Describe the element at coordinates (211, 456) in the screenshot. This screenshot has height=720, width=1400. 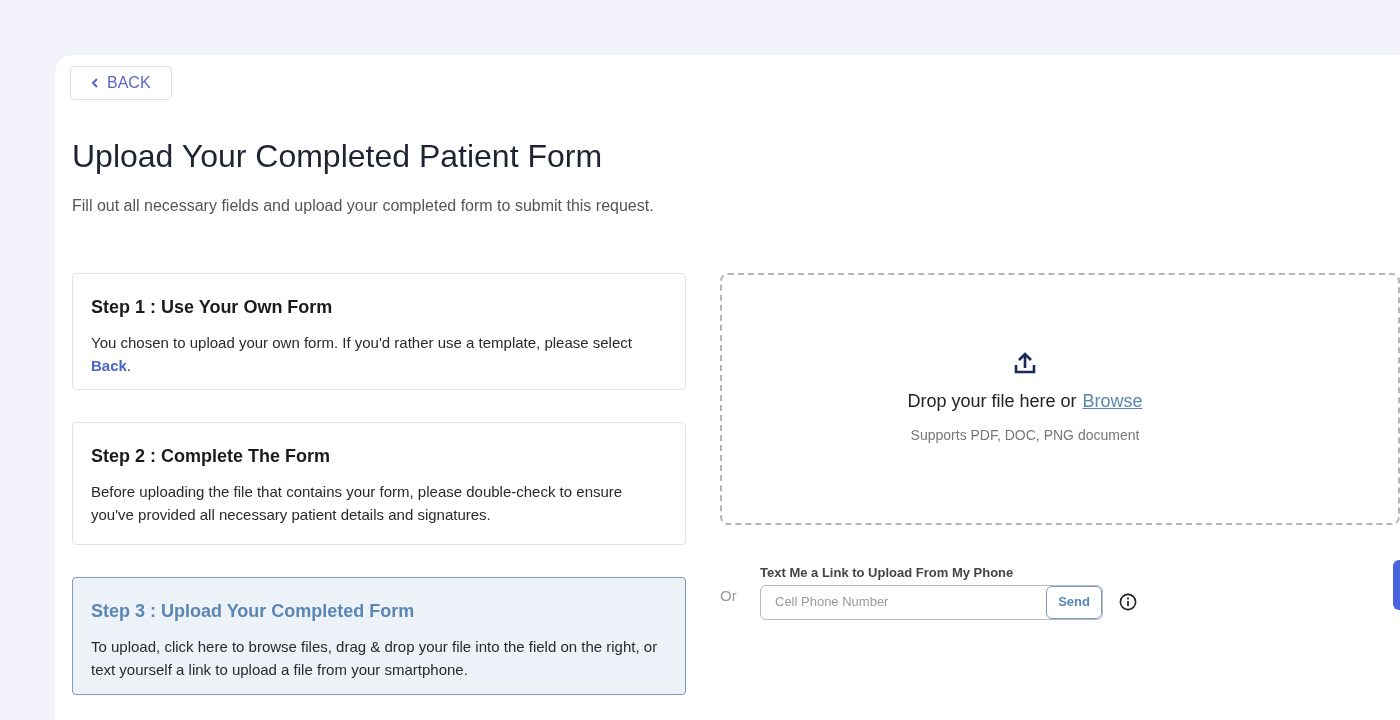
I see `step-title: Step 2 : Complete The Form` at that location.